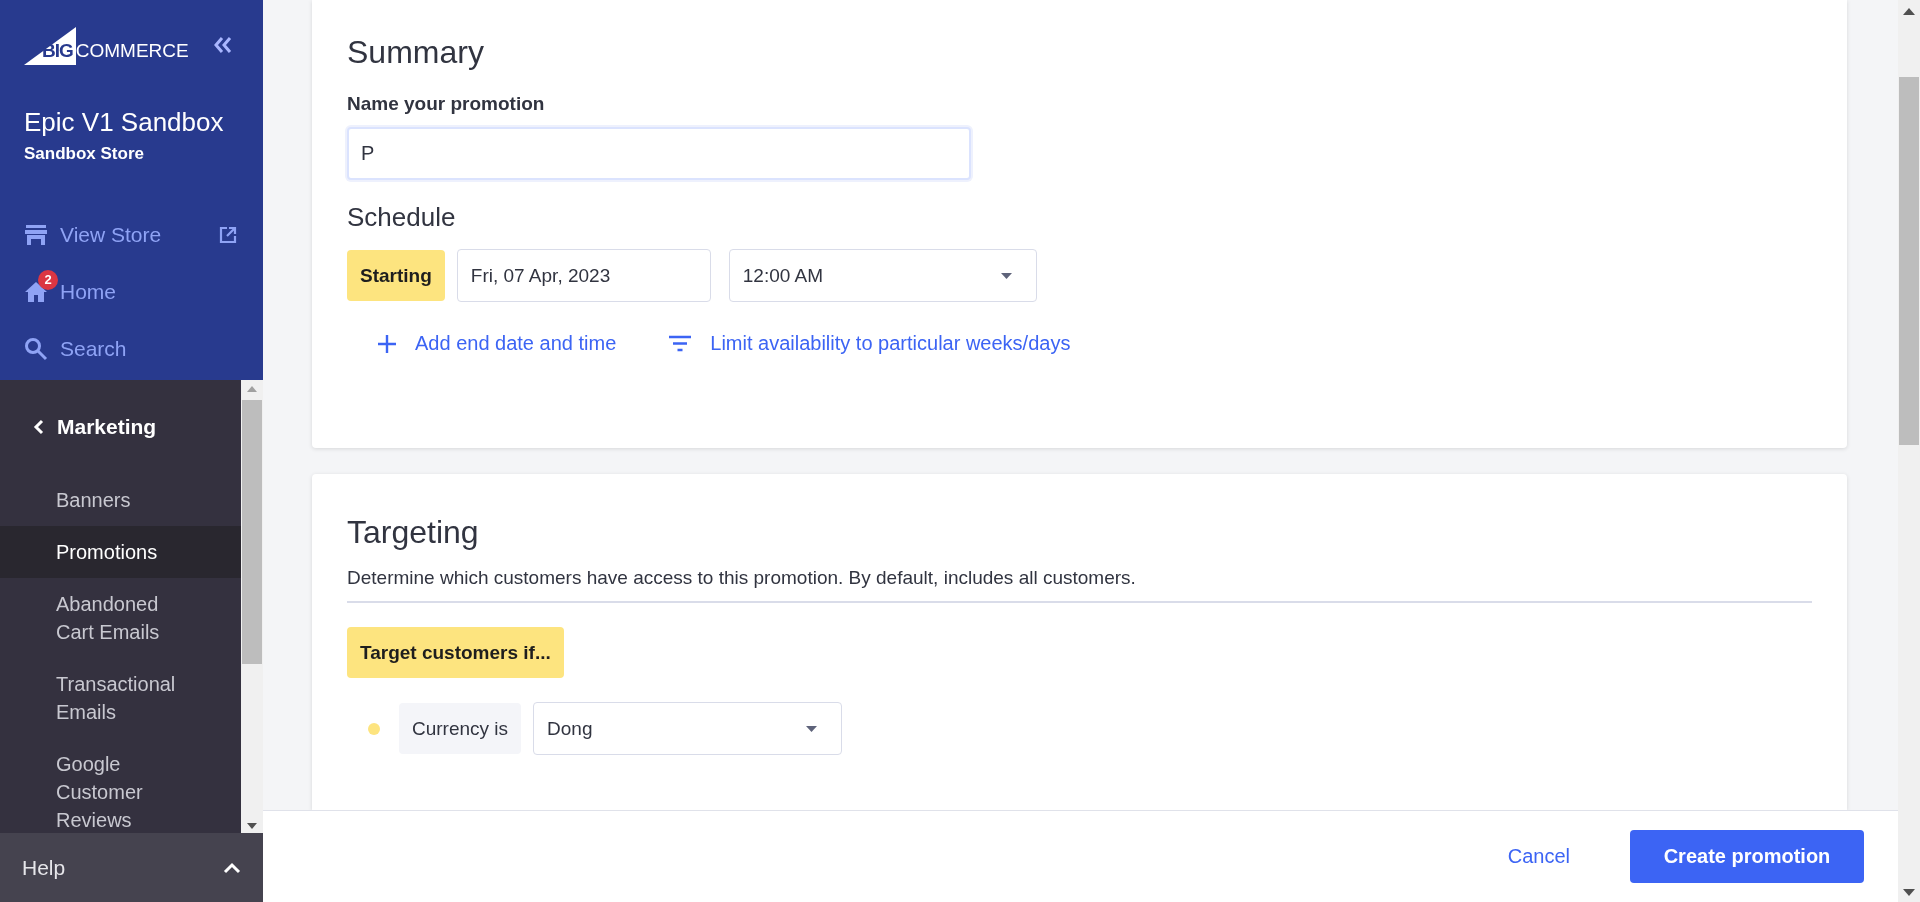  What do you see at coordinates (120, 552) in the screenshot?
I see `menu-item: Promotions` at bounding box center [120, 552].